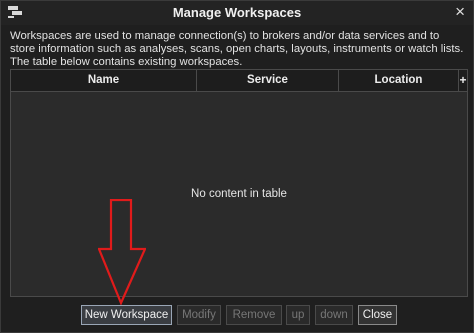 Image resolution: width=474 pixels, height=333 pixels. What do you see at coordinates (104, 80) in the screenshot?
I see `column-header-name: Name` at bounding box center [104, 80].